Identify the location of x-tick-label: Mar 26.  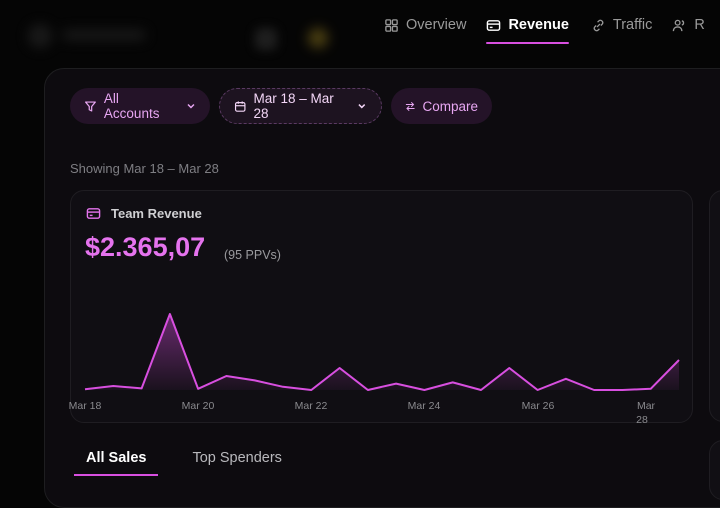
(538, 406).